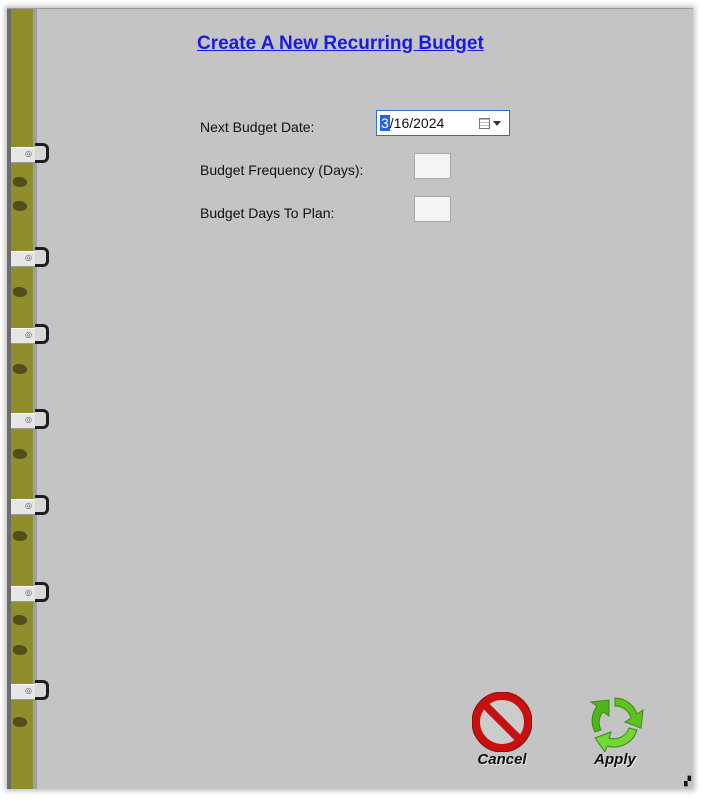 This screenshot has height=800, width=702. I want to click on recycle-arrows-icon, so click(616, 724).